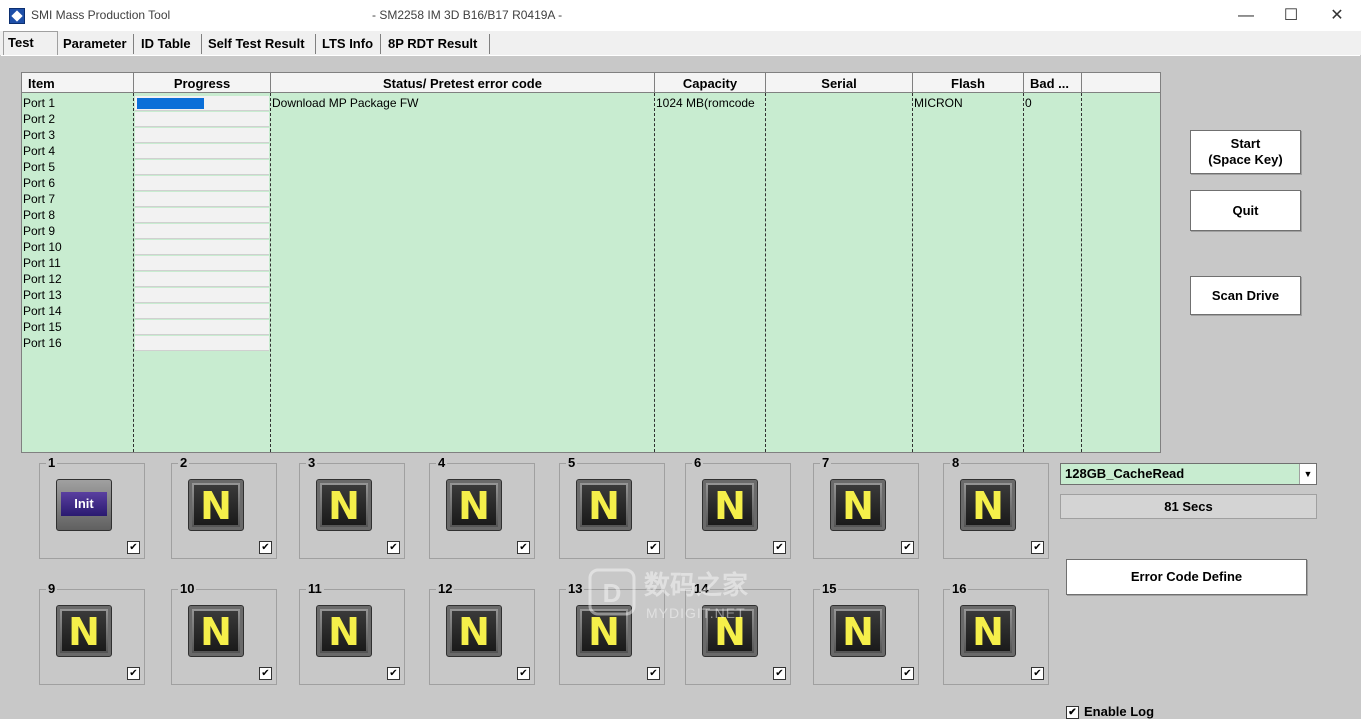 This screenshot has width=1361, height=719. Describe the element at coordinates (39, 183) in the screenshot. I see `port-item: Port 6` at that location.